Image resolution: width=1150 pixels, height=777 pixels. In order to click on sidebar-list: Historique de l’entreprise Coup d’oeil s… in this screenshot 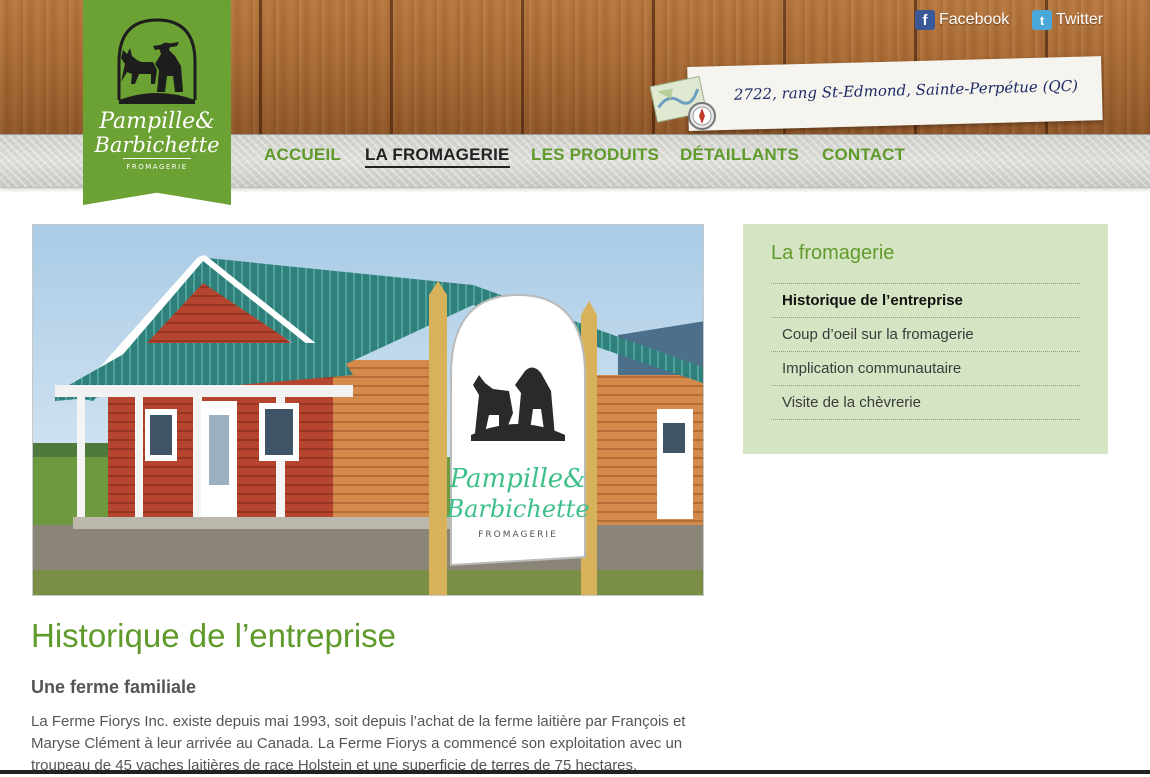, I will do `click(925, 351)`.